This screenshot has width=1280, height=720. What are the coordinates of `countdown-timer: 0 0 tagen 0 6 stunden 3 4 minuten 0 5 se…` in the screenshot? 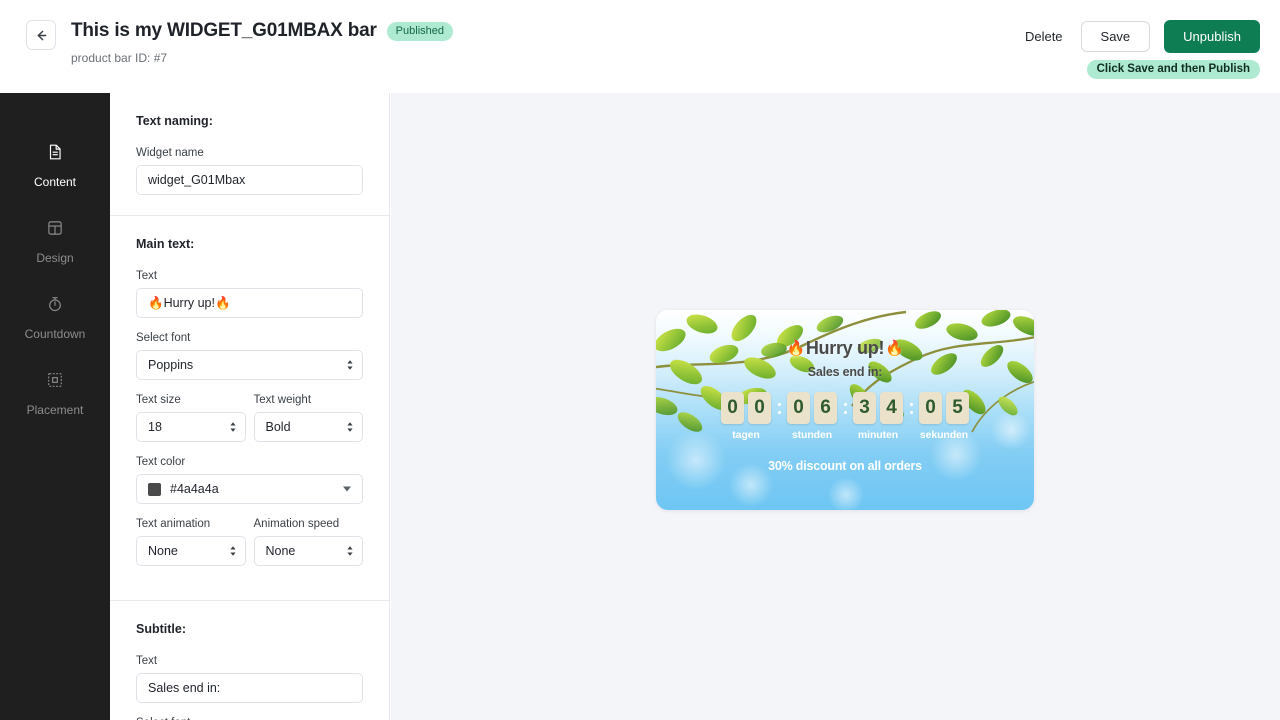 It's located at (845, 416).